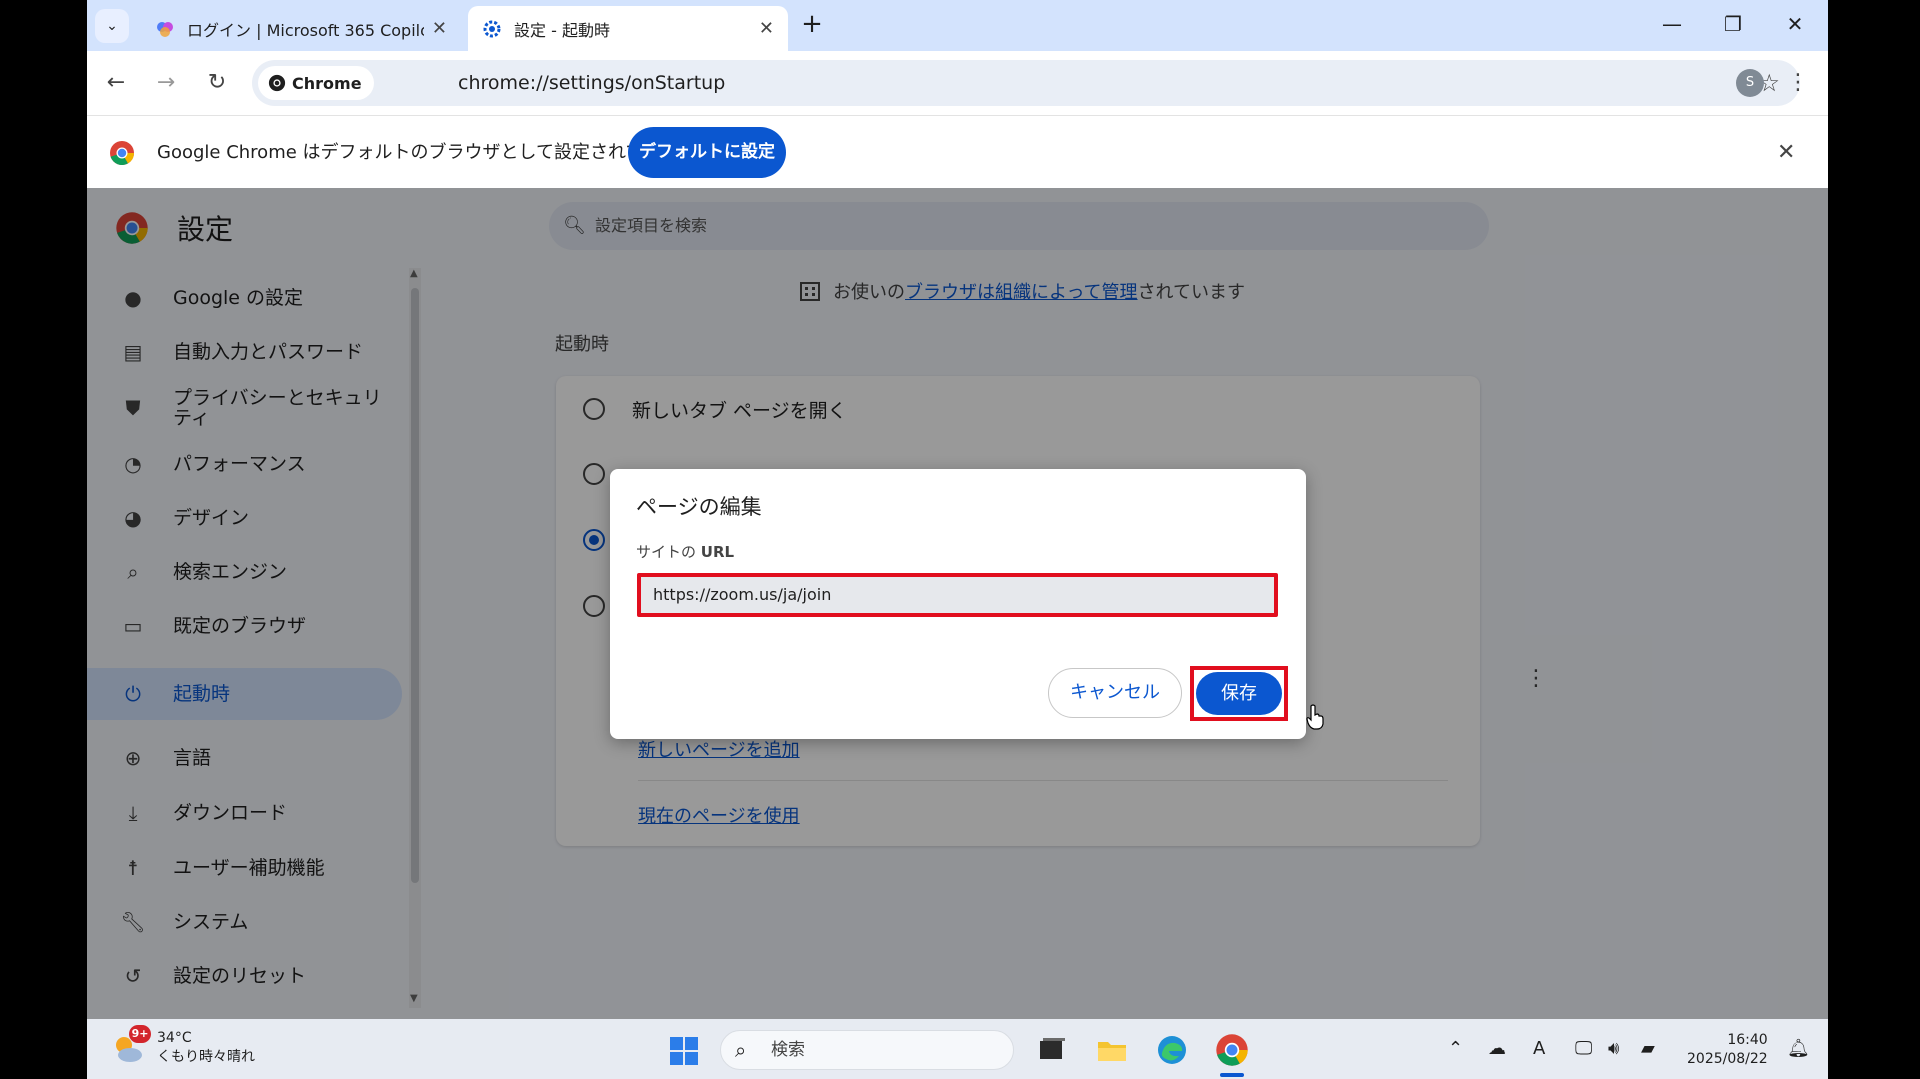 Image resolution: width=1920 pixels, height=1079 pixels. What do you see at coordinates (492, 28) in the screenshot?
I see `gear-icon` at bounding box center [492, 28].